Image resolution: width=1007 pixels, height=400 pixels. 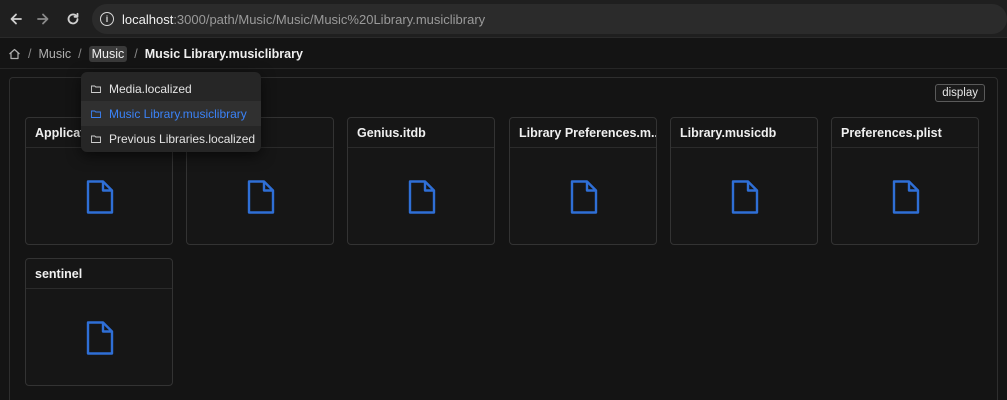 I want to click on reload-icon, so click(x=73, y=19).